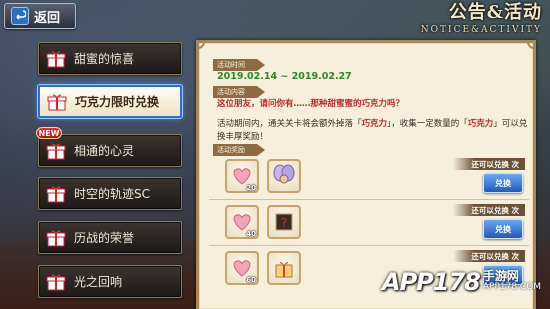 The width and height of the screenshot is (550, 309). What do you see at coordinates (512, 287) in the screenshot?
I see `watermark-url: APP178.COM` at bounding box center [512, 287].